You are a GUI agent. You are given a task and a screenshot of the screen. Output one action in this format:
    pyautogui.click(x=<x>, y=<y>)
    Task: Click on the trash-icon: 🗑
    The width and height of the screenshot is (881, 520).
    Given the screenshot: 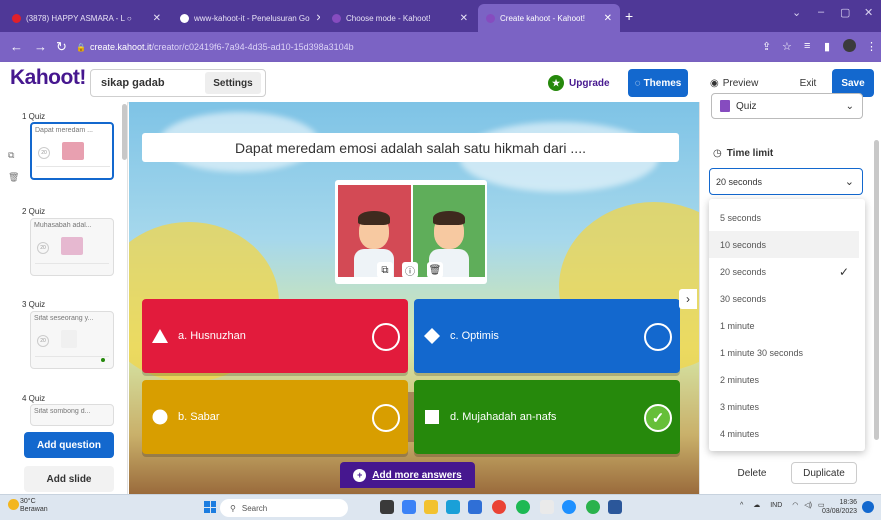 What is the action you would take?
    pyautogui.click(x=435, y=270)
    